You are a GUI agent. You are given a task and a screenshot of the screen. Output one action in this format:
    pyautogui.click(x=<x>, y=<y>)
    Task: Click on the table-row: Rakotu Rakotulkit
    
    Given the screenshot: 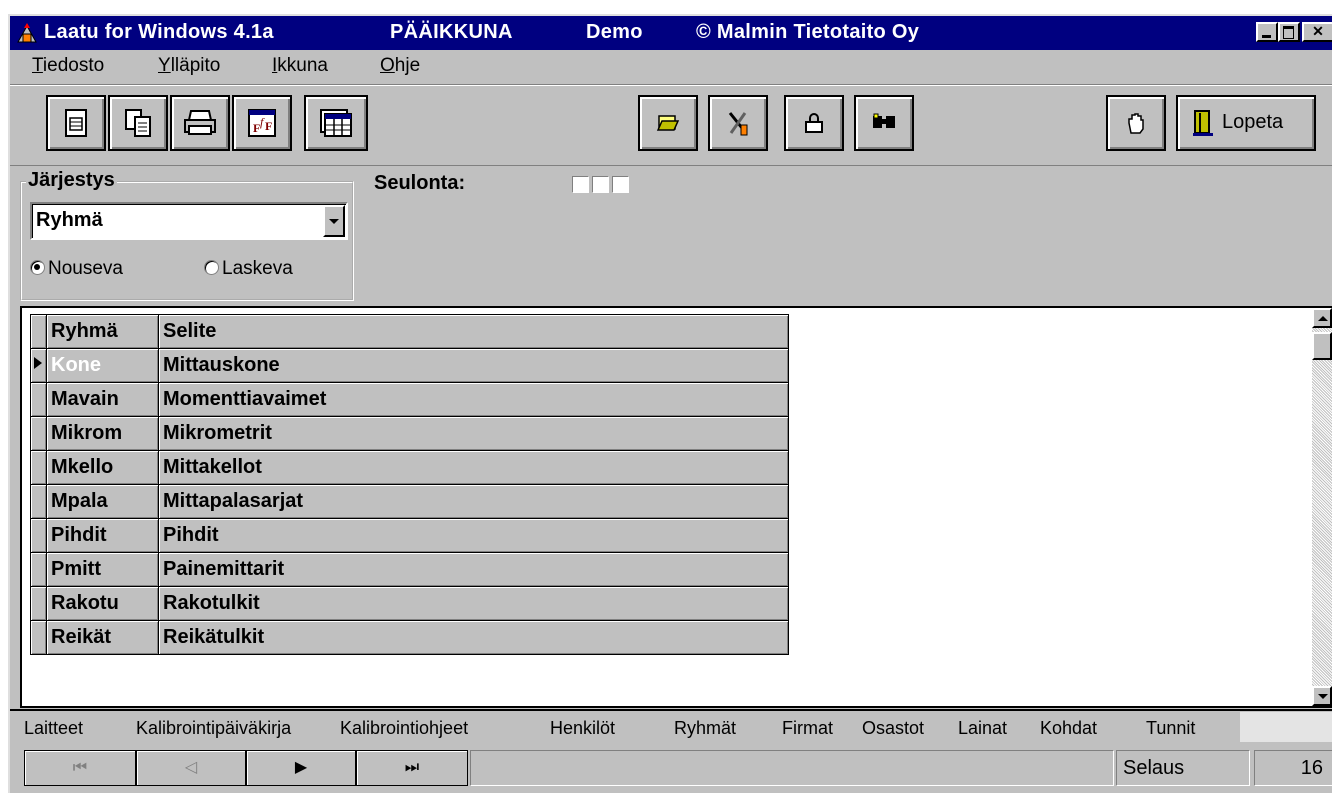 What is the action you would take?
    pyautogui.click(x=409, y=603)
    